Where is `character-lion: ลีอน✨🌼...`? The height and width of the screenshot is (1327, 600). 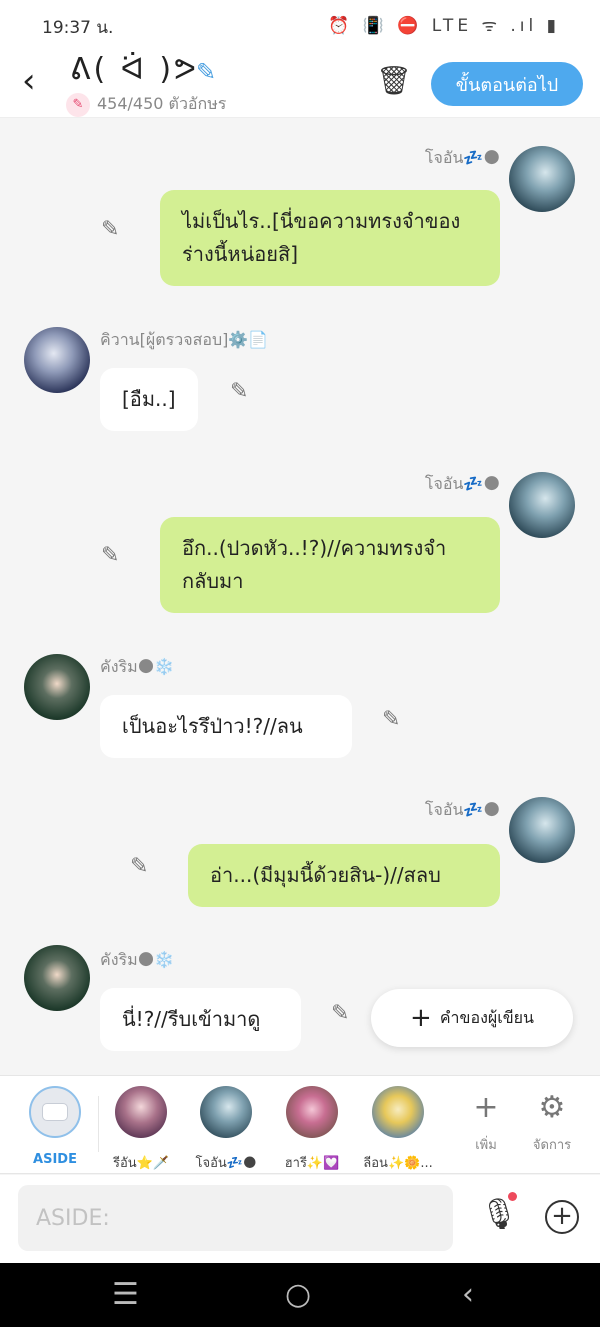
character-lion: ลีอน✨🌼... is located at coordinates (398, 1129).